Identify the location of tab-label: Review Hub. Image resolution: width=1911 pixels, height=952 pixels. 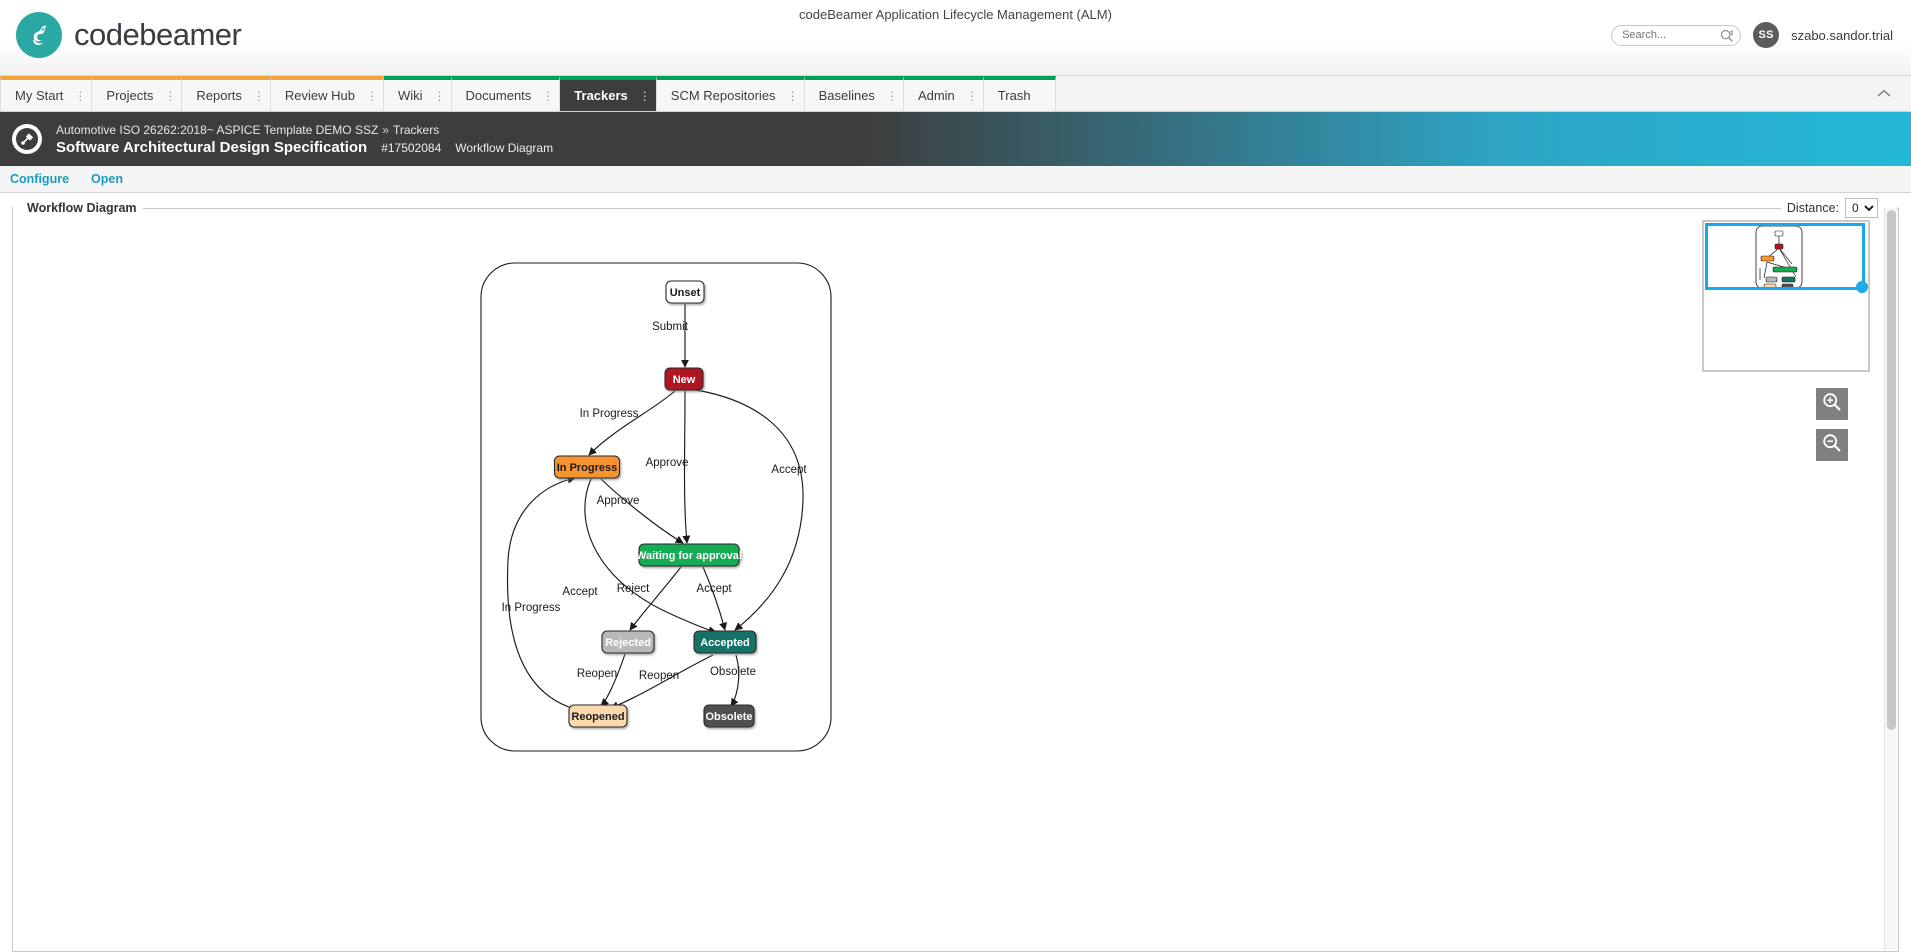
(319, 95).